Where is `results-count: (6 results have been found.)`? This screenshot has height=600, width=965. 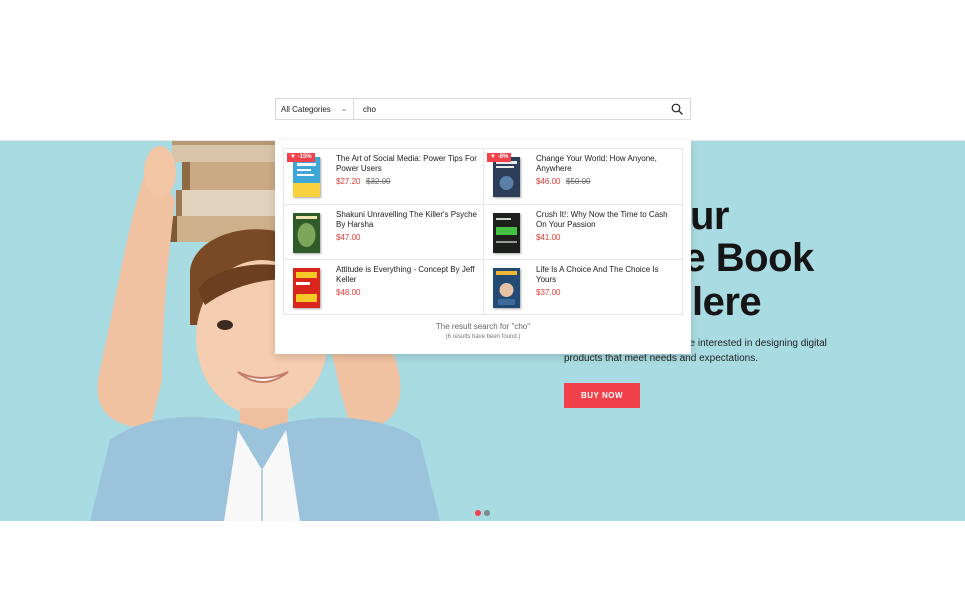
results-count: (6 results have been found.) is located at coordinates (483, 337).